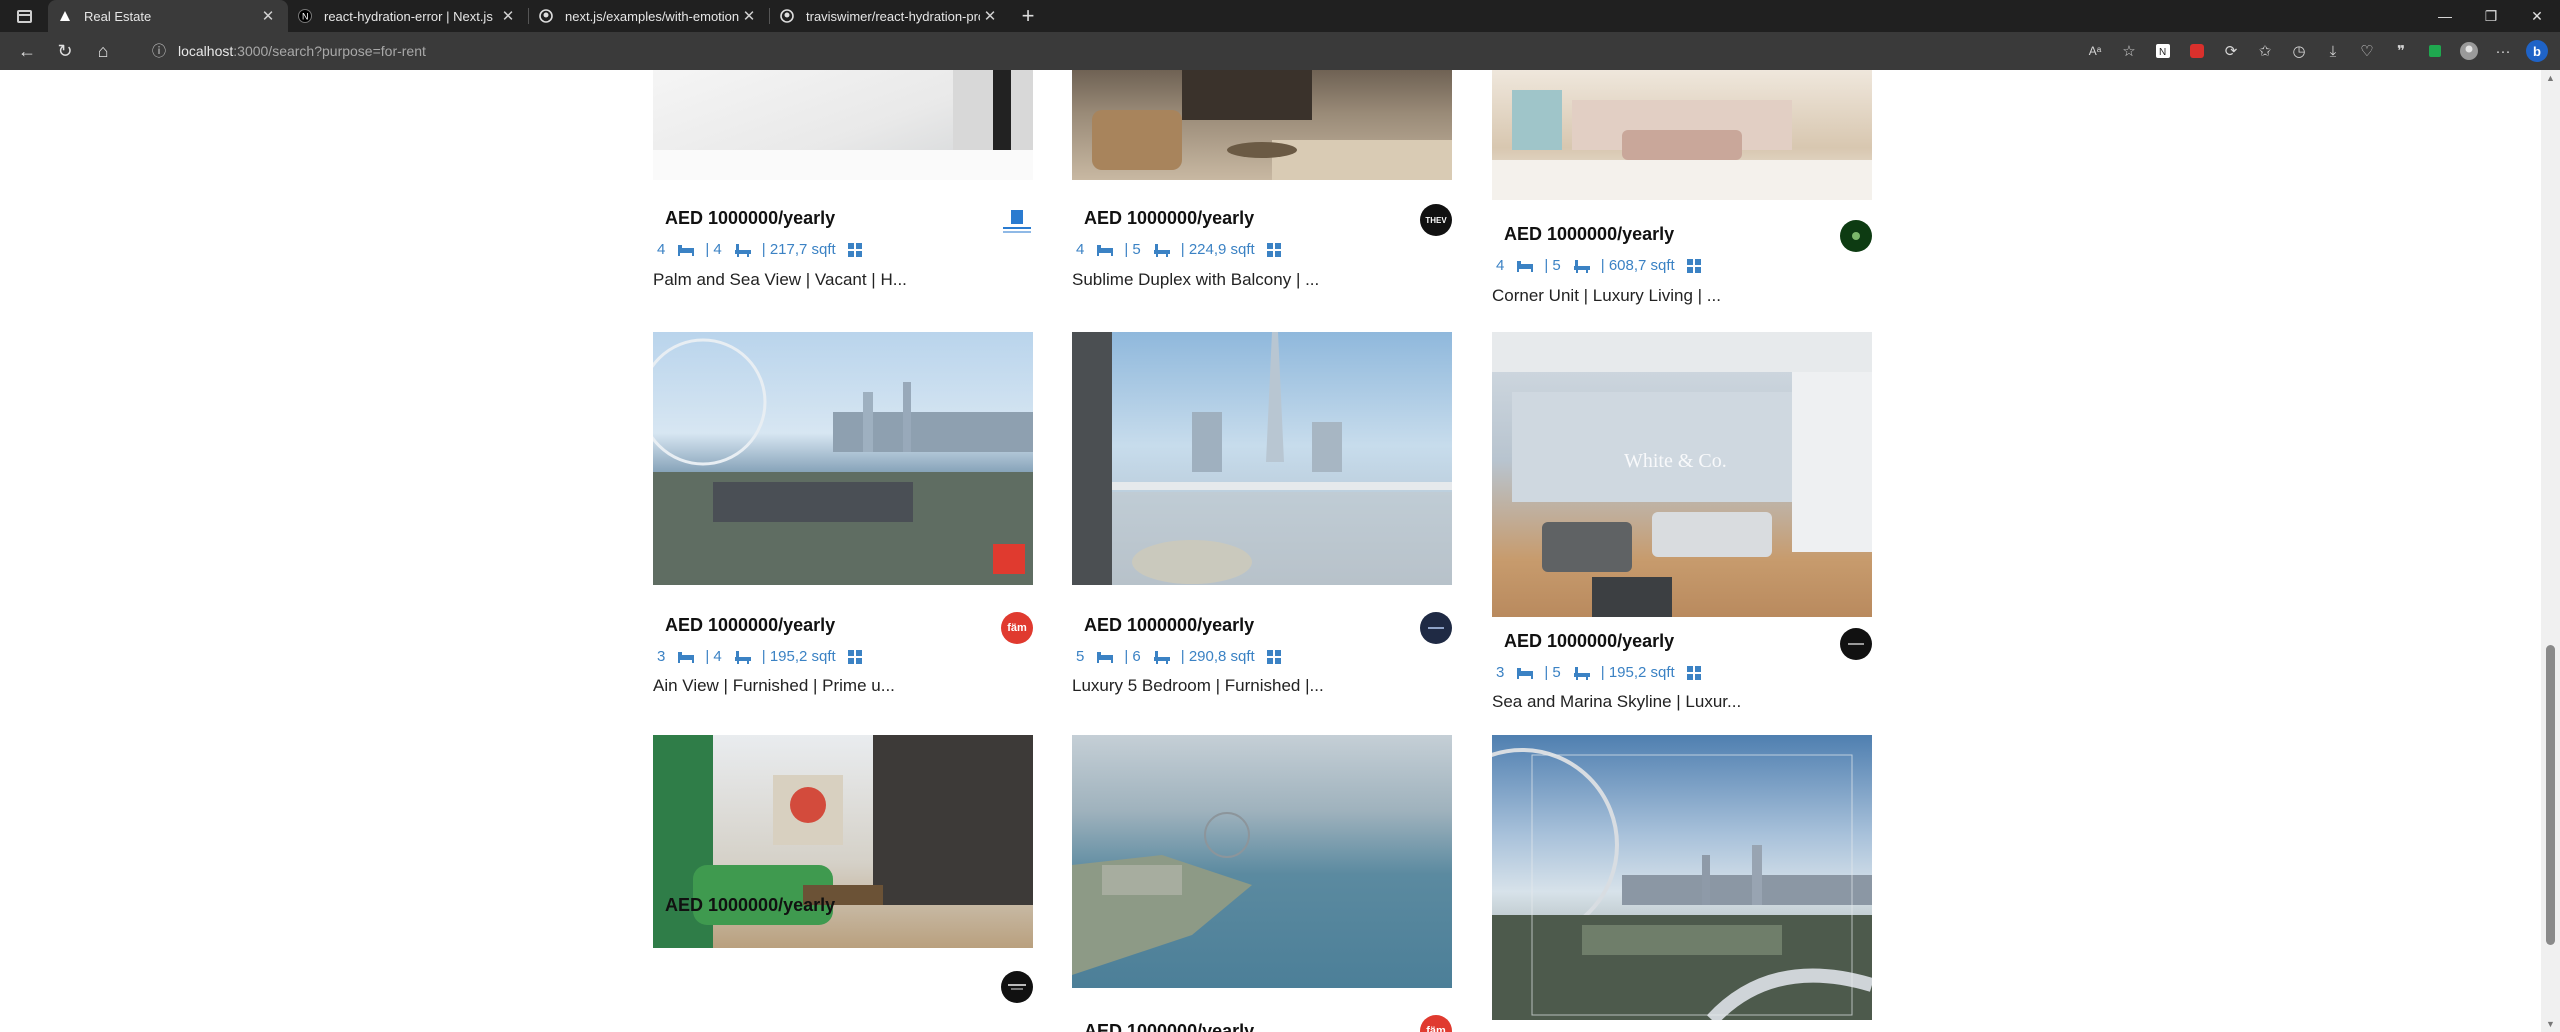 Image resolution: width=2560 pixels, height=1032 pixels. I want to click on extension-red-icon, so click(2197, 51).